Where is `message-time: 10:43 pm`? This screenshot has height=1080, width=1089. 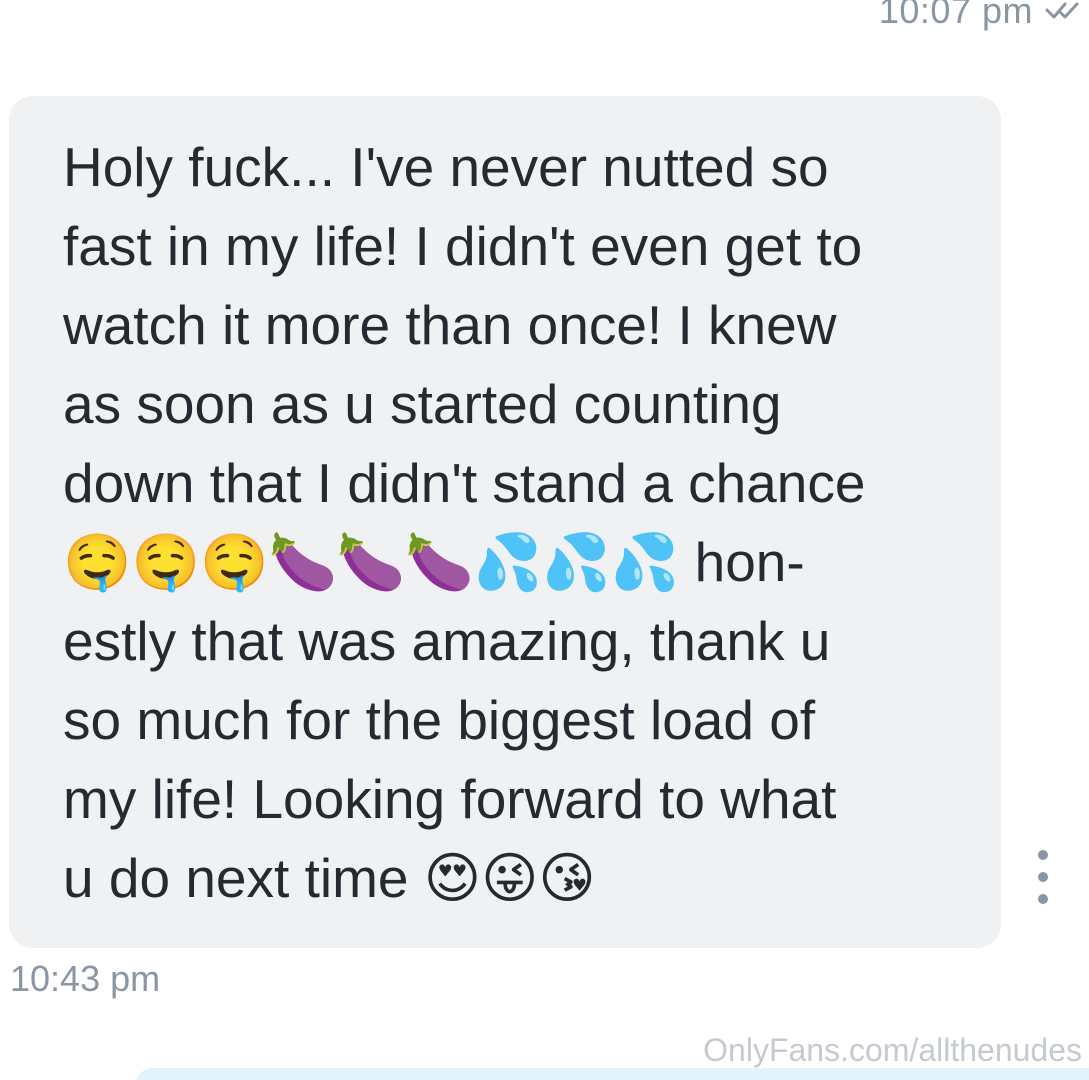 message-time: 10:43 pm is located at coordinates (85, 978).